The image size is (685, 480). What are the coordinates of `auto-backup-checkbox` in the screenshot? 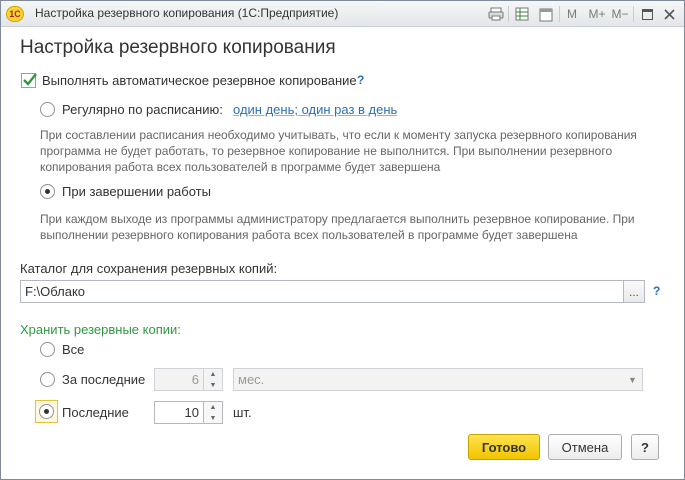 It's located at (29, 80).